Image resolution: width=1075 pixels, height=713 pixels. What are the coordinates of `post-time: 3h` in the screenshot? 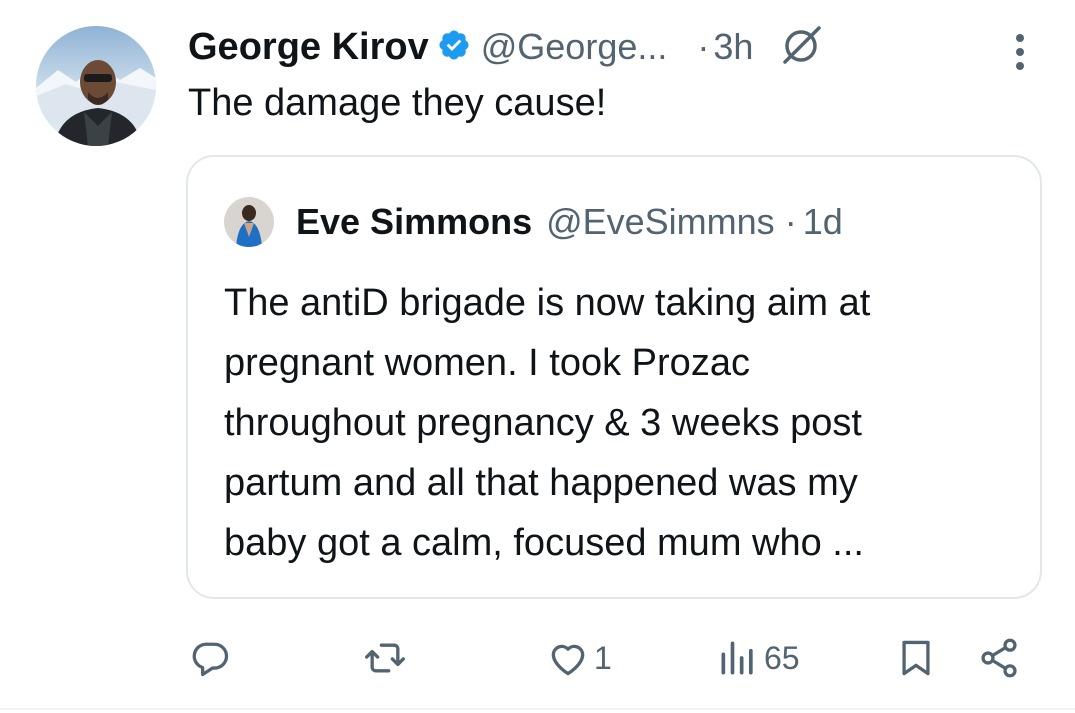 It's located at (733, 47).